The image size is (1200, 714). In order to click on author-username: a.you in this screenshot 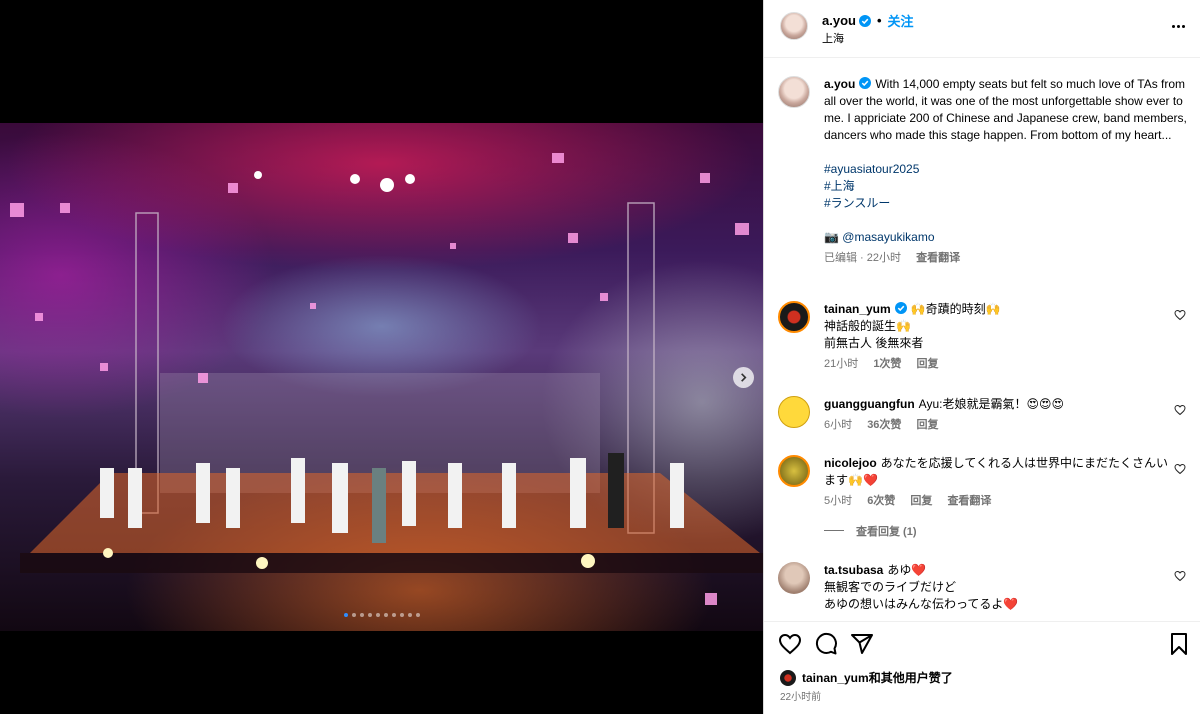, I will do `click(839, 20)`.